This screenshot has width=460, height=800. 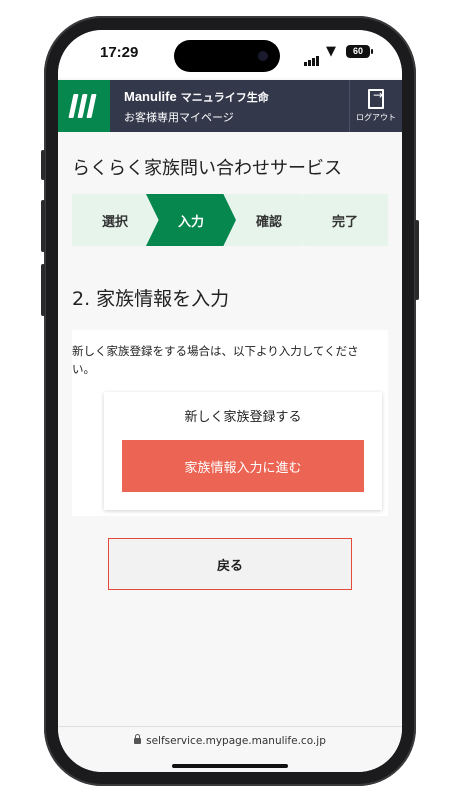 What do you see at coordinates (151, 299) in the screenshot?
I see `section-title: 2. 家族情報を入力` at bounding box center [151, 299].